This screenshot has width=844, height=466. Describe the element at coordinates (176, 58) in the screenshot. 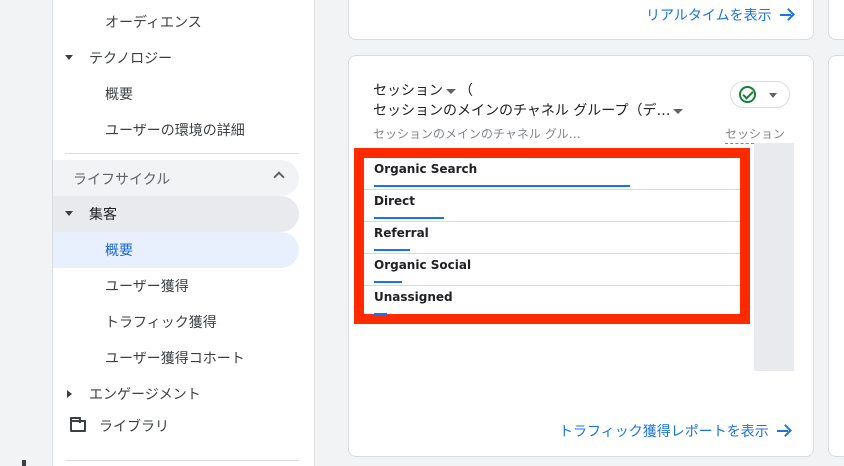

I see `sidebar-item-technology: テクノロジー` at that location.